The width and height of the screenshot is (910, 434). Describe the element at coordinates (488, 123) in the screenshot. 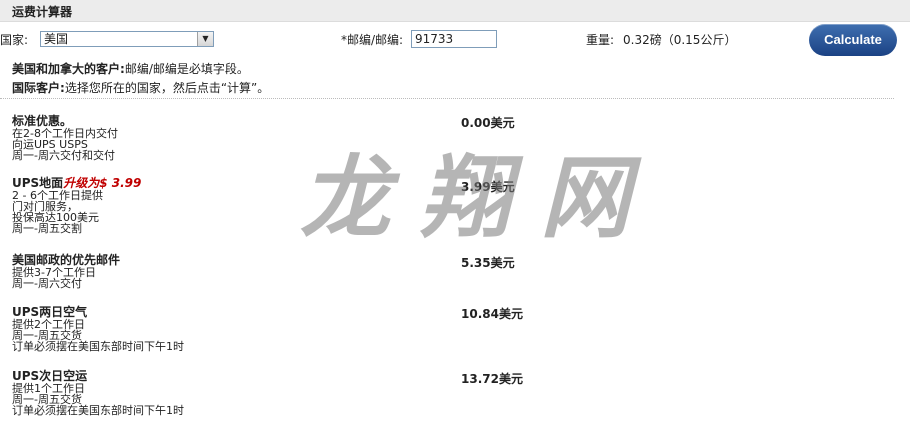

I see `option-price: 0.00美元` at that location.